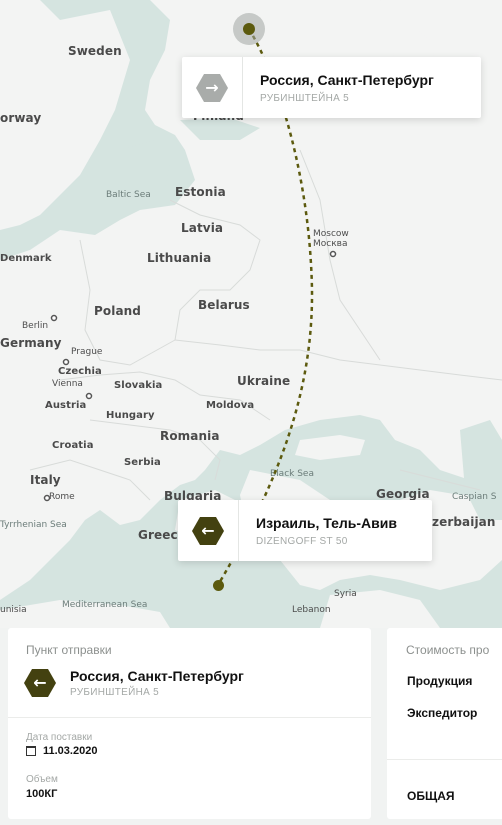 The image size is (502, 825). Describe the element at coordinates (218, 585) in the screenshot. I see `destination-marker` at that location.